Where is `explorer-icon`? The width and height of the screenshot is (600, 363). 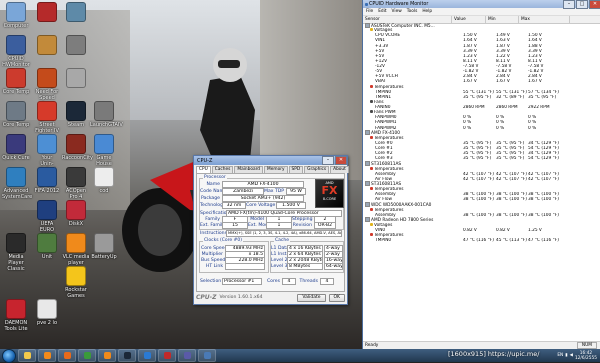 explorer-icon is located at coordinates (27, 355).